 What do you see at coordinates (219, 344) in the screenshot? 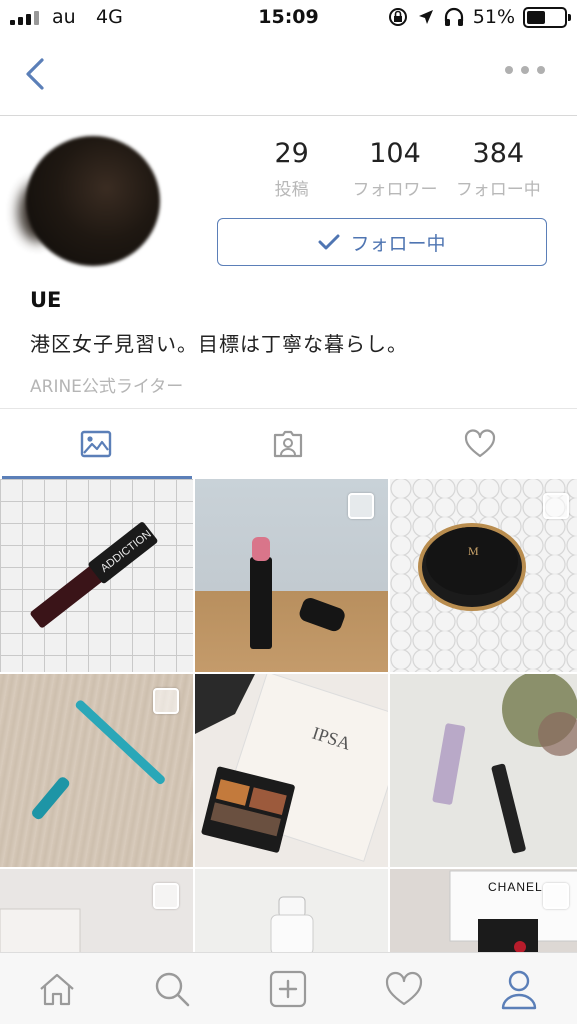
I see `profile-bio: 港区女子見習い。目標は丁寧な暮らし。` at bounding box center [219, 344].